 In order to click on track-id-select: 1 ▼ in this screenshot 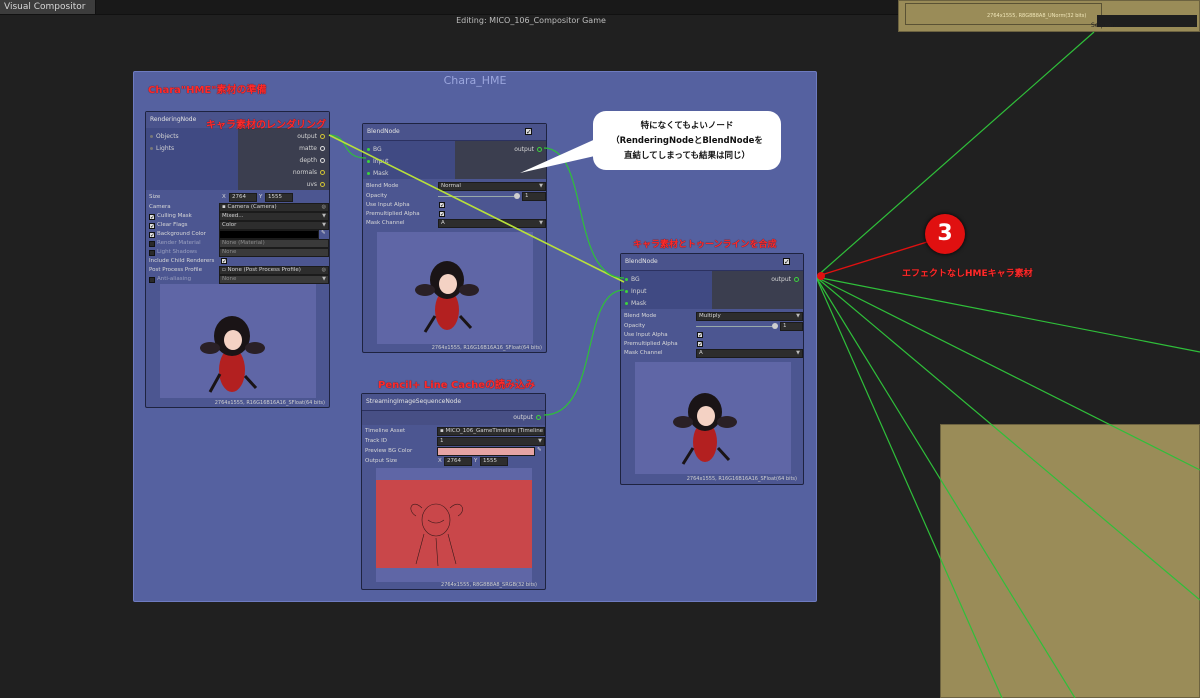, I will do `click(491, 441)`.